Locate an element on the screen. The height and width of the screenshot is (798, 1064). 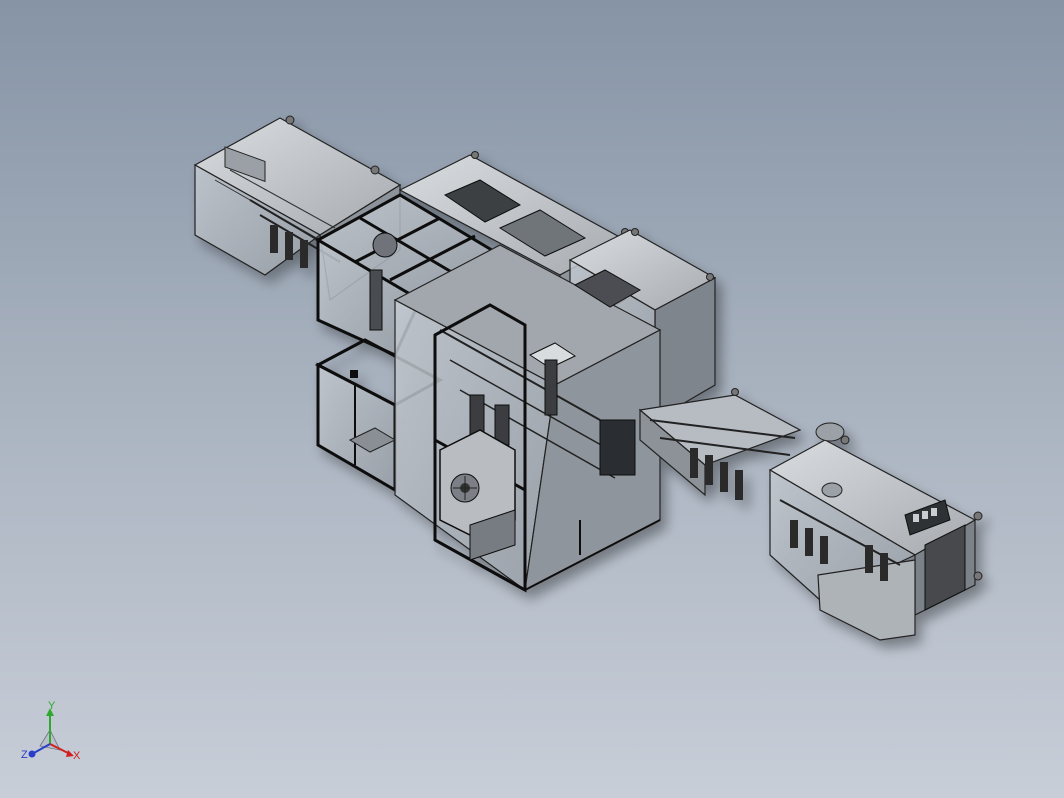
z-axis-end-icon is located at coordinates (32, 754).